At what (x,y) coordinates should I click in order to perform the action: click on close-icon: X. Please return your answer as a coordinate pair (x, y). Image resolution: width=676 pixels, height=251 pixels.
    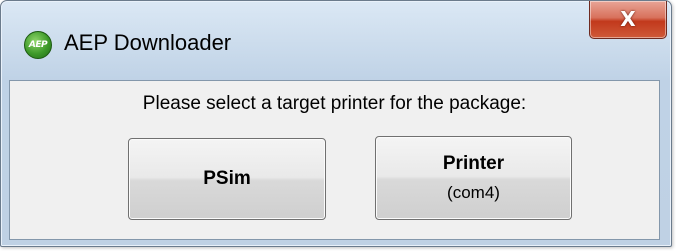
    Looking at the image, I should click on (628, 18).